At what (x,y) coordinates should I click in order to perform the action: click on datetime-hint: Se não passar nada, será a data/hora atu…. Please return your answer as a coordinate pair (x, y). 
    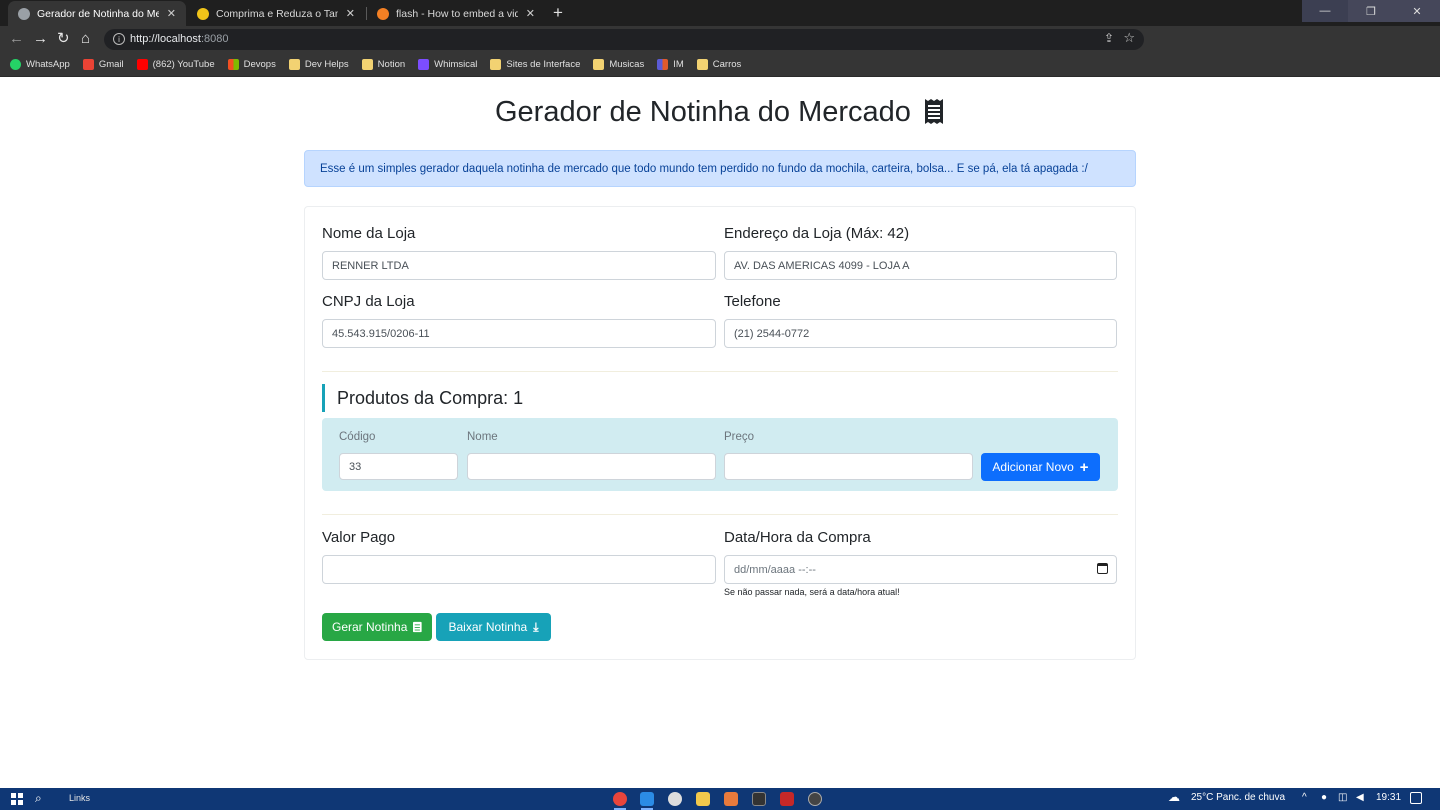
    Looking at the image, I should click on (812, 592).